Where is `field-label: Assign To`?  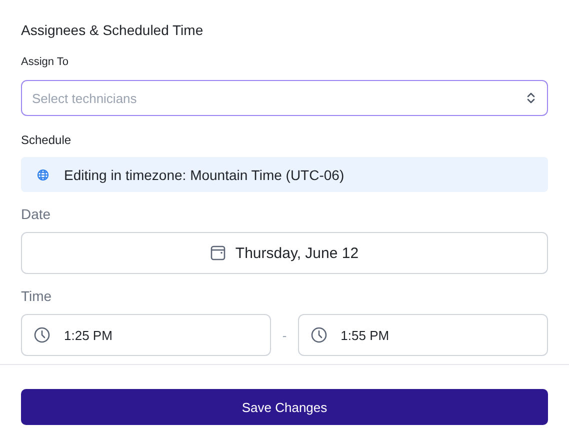 field-label: Assign To is located at coordinates (45, 62).